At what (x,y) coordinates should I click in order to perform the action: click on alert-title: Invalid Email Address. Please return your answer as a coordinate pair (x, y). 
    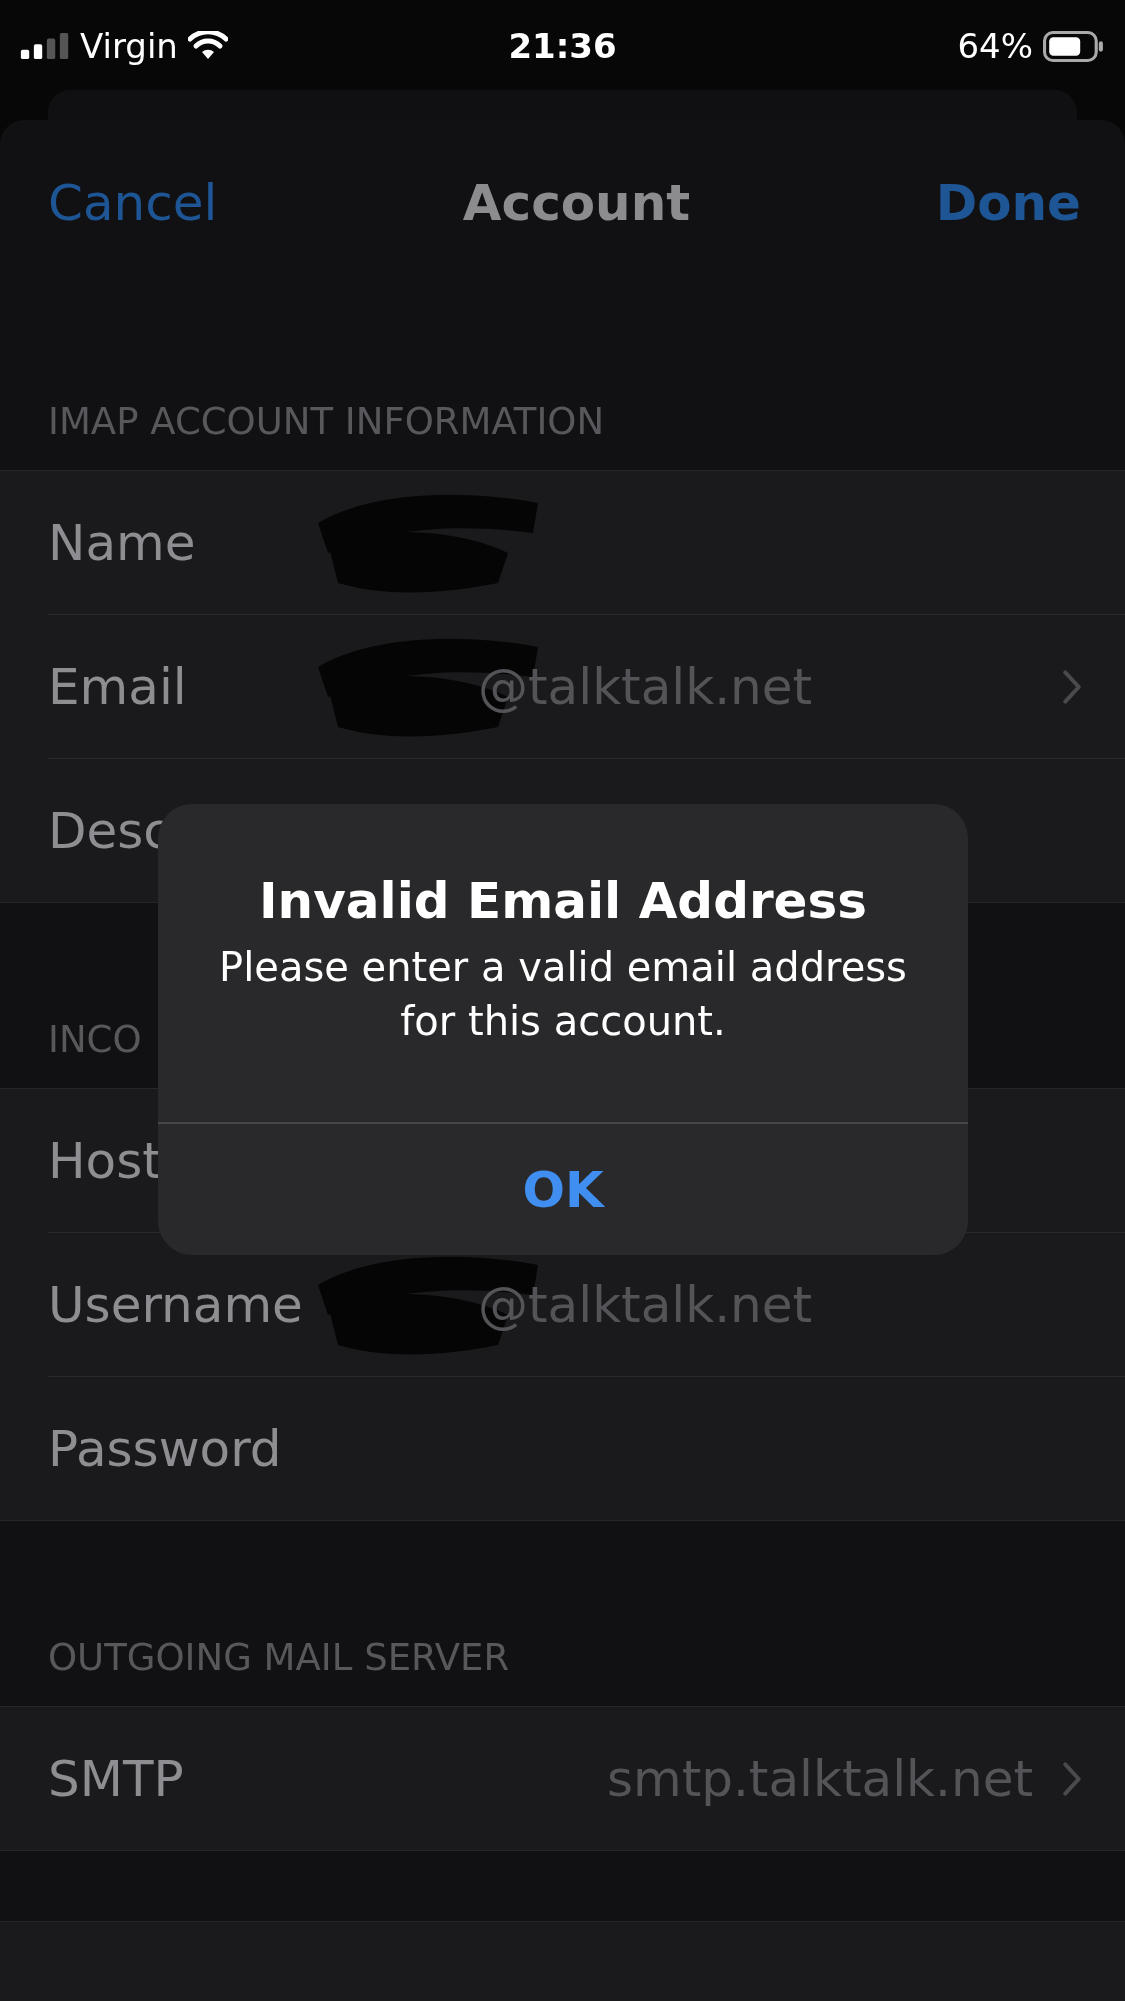
    Looking at the image, I should click on (563, 901).